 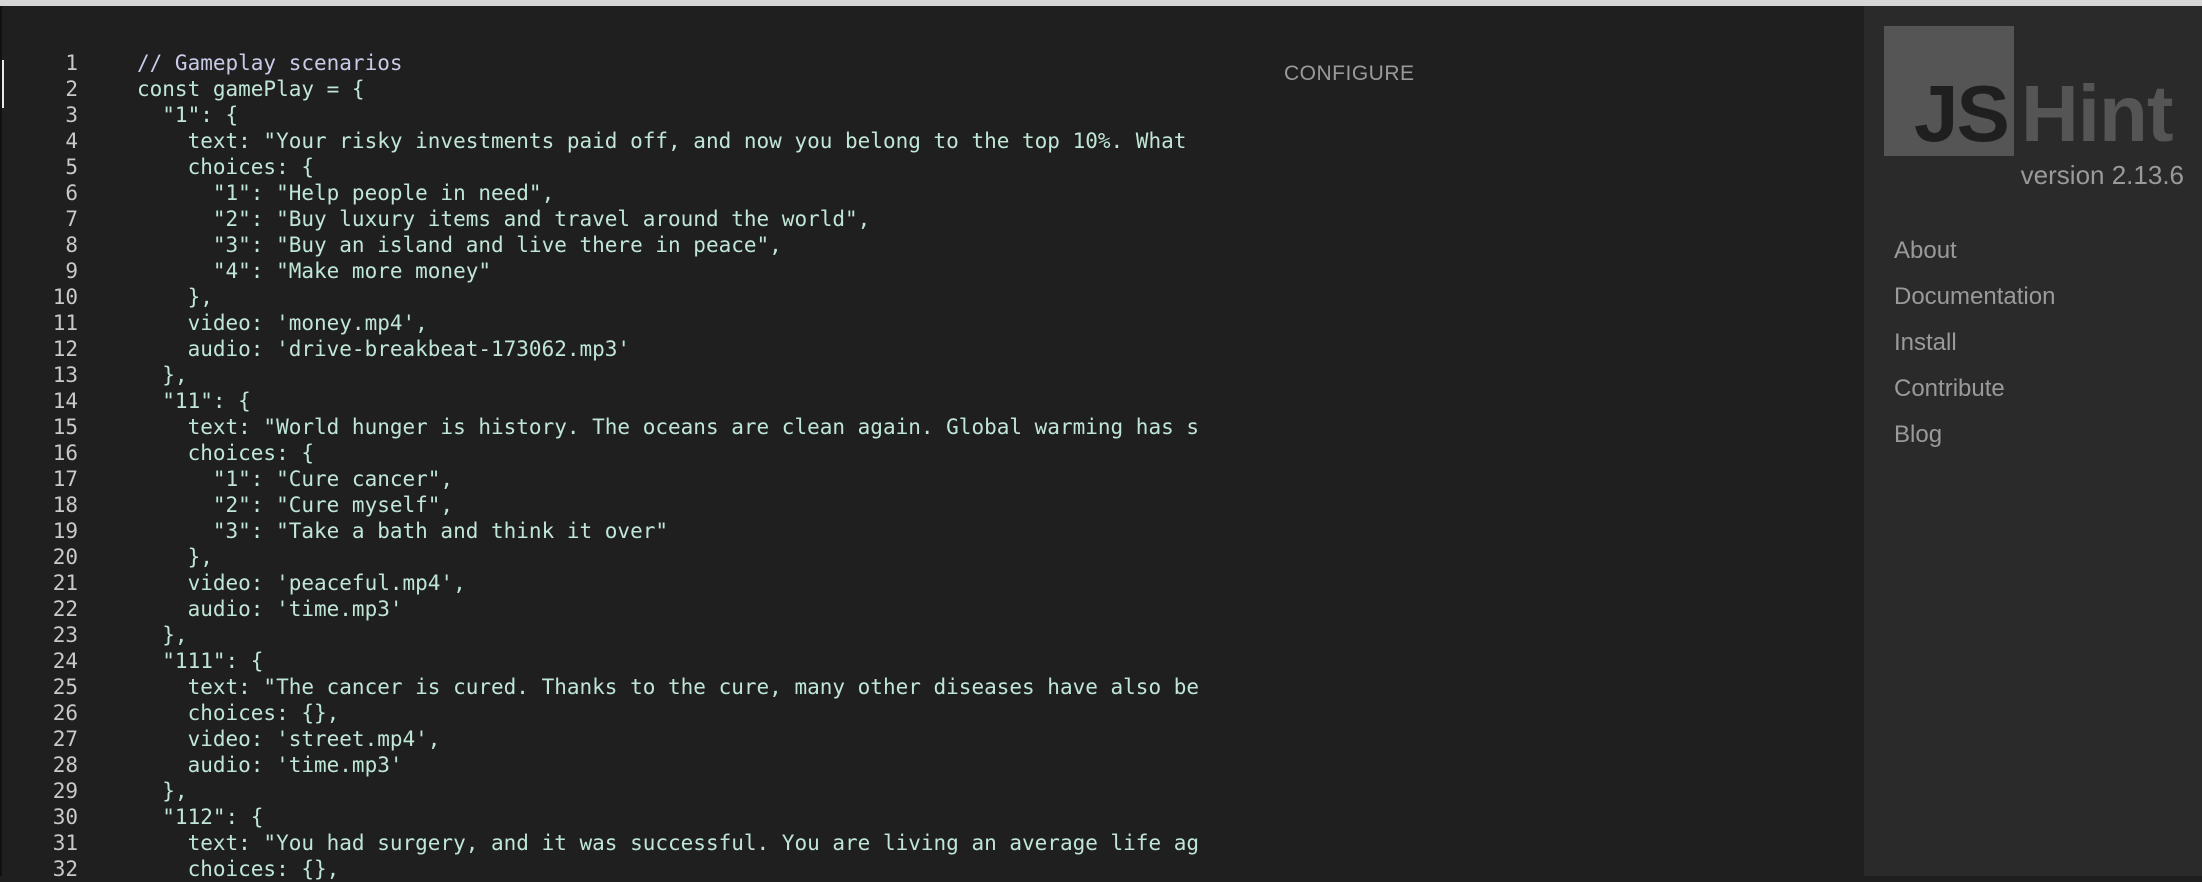 I want to click on nav-contribute: Contribute, so click(x=1974, y=389).